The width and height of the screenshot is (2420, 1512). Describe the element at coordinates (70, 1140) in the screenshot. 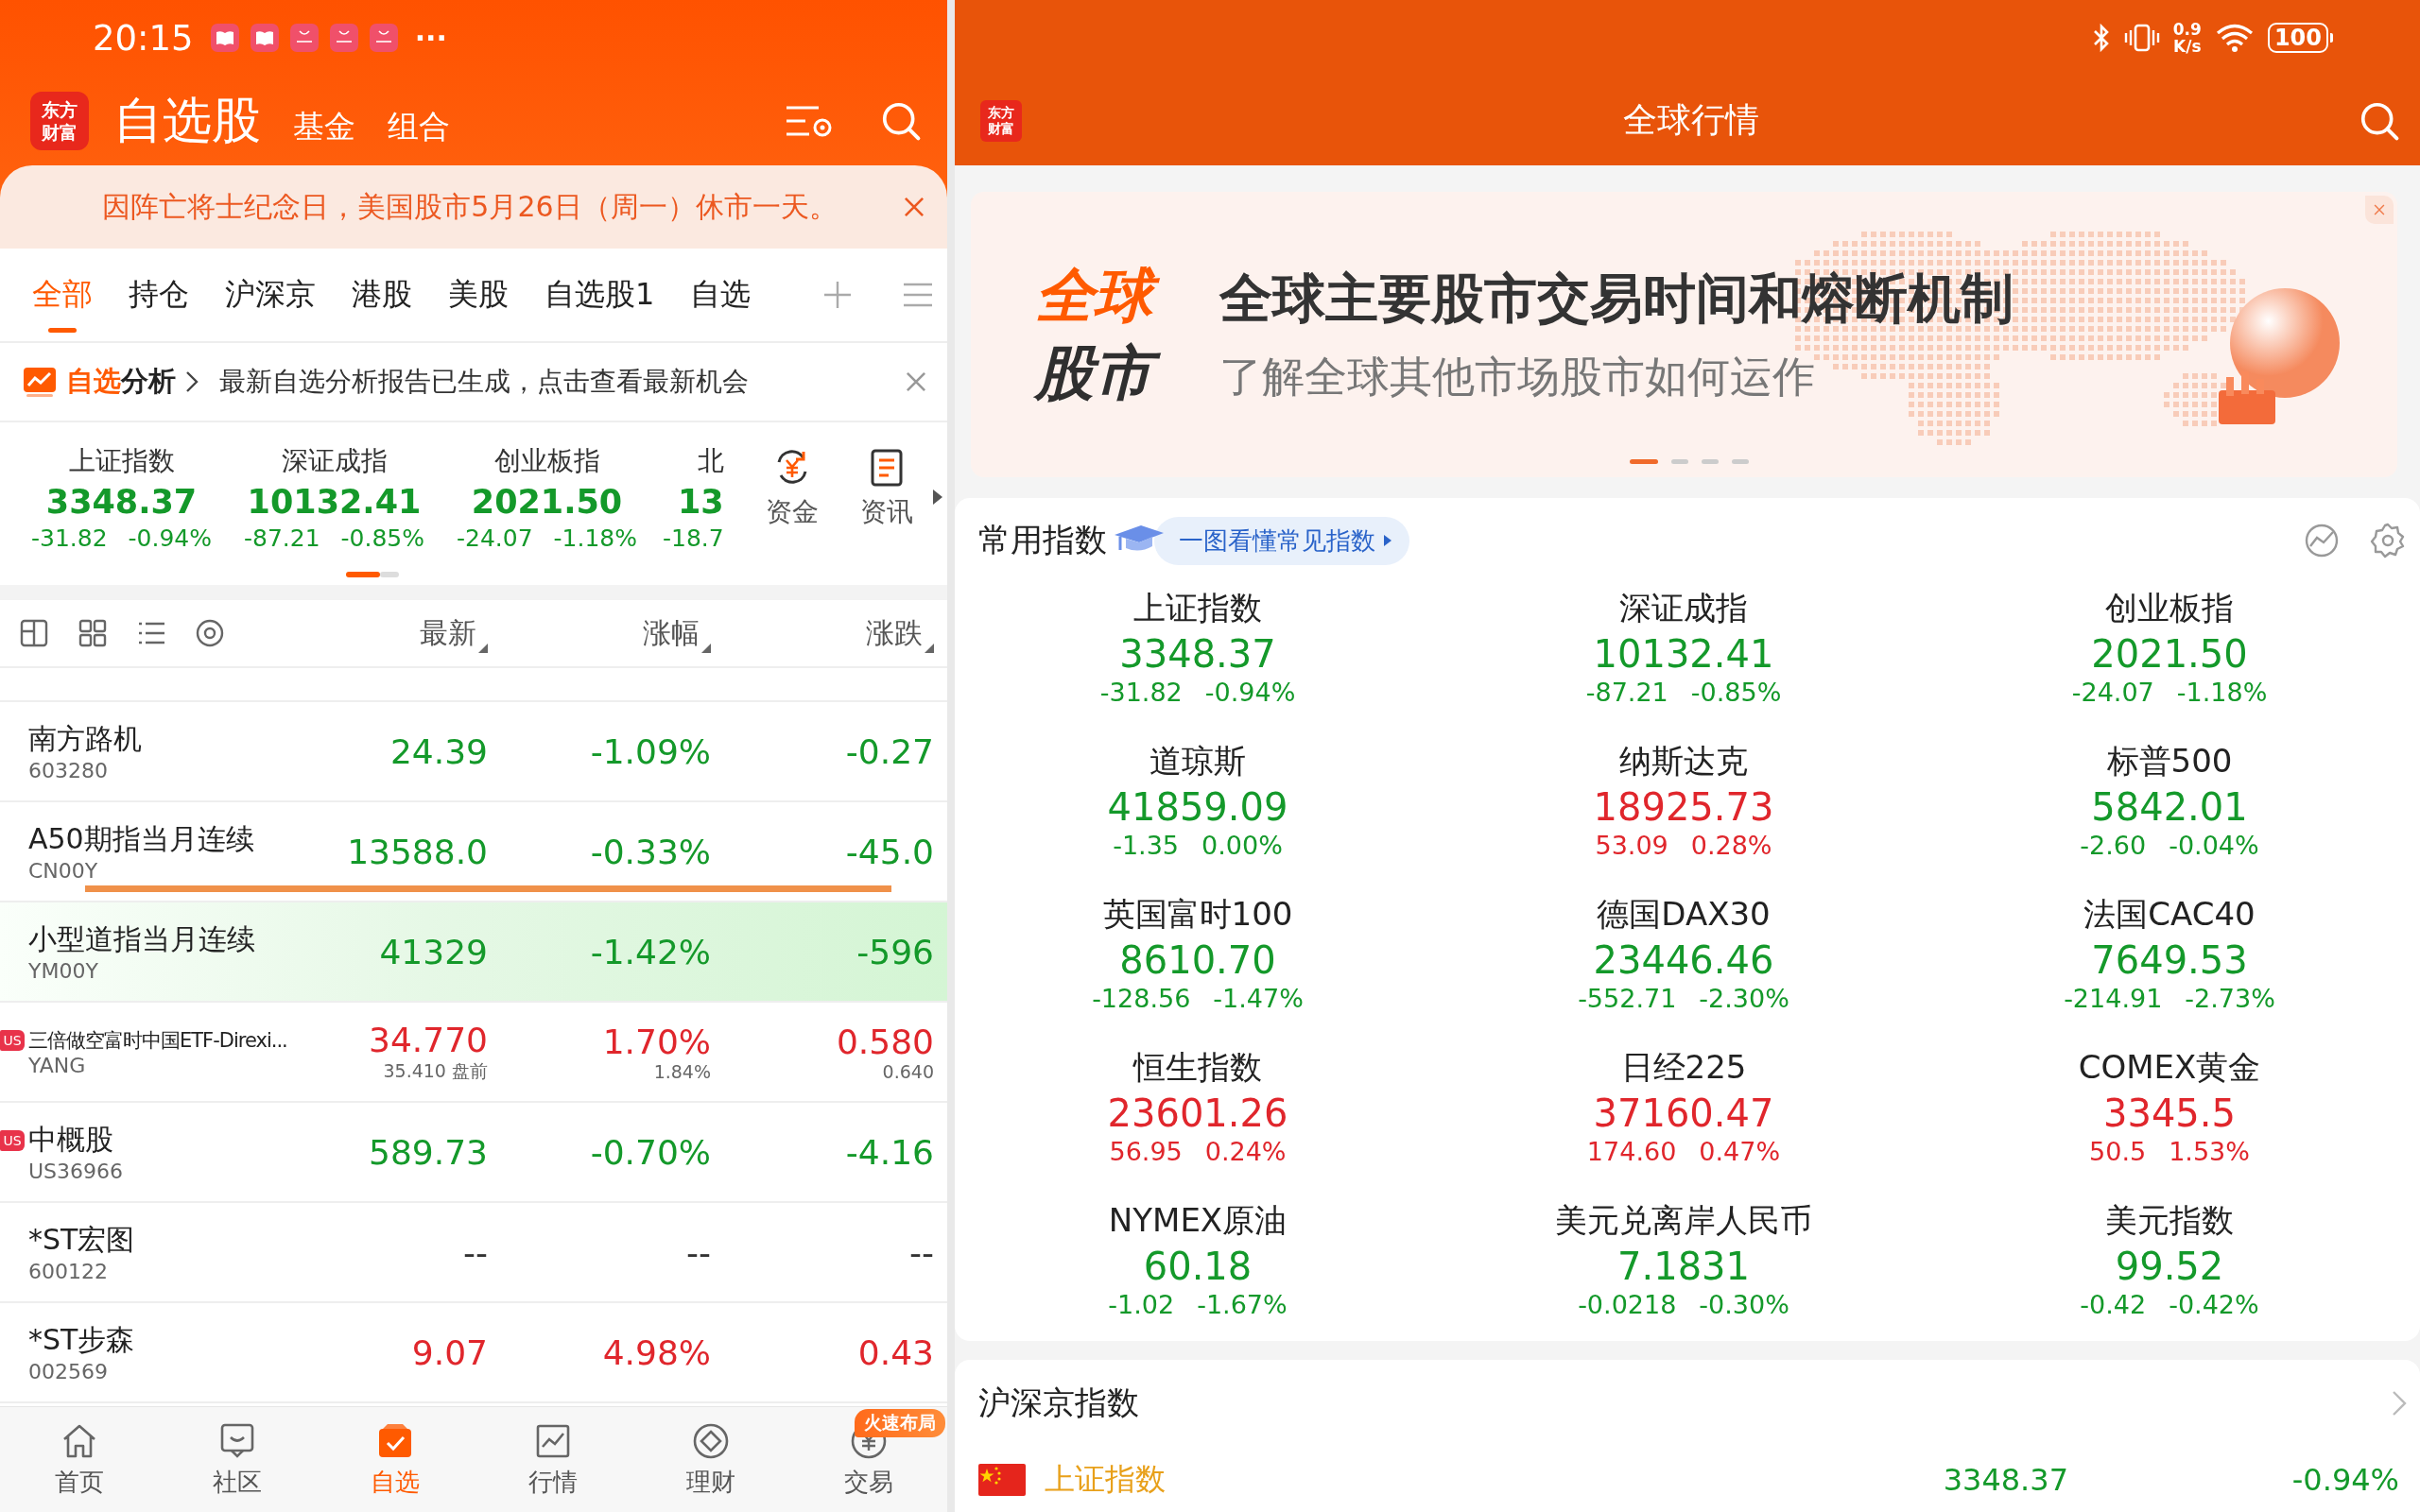

I see `stock-name: 中概股` at that location.